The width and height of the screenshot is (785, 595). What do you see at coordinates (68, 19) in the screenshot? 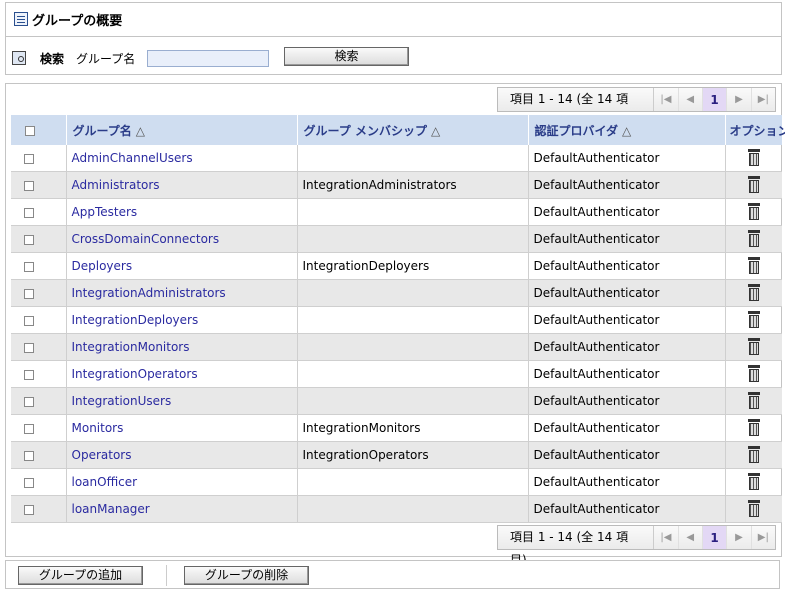
I see `page-title: グループの概要` at bounding box center [68, 19].